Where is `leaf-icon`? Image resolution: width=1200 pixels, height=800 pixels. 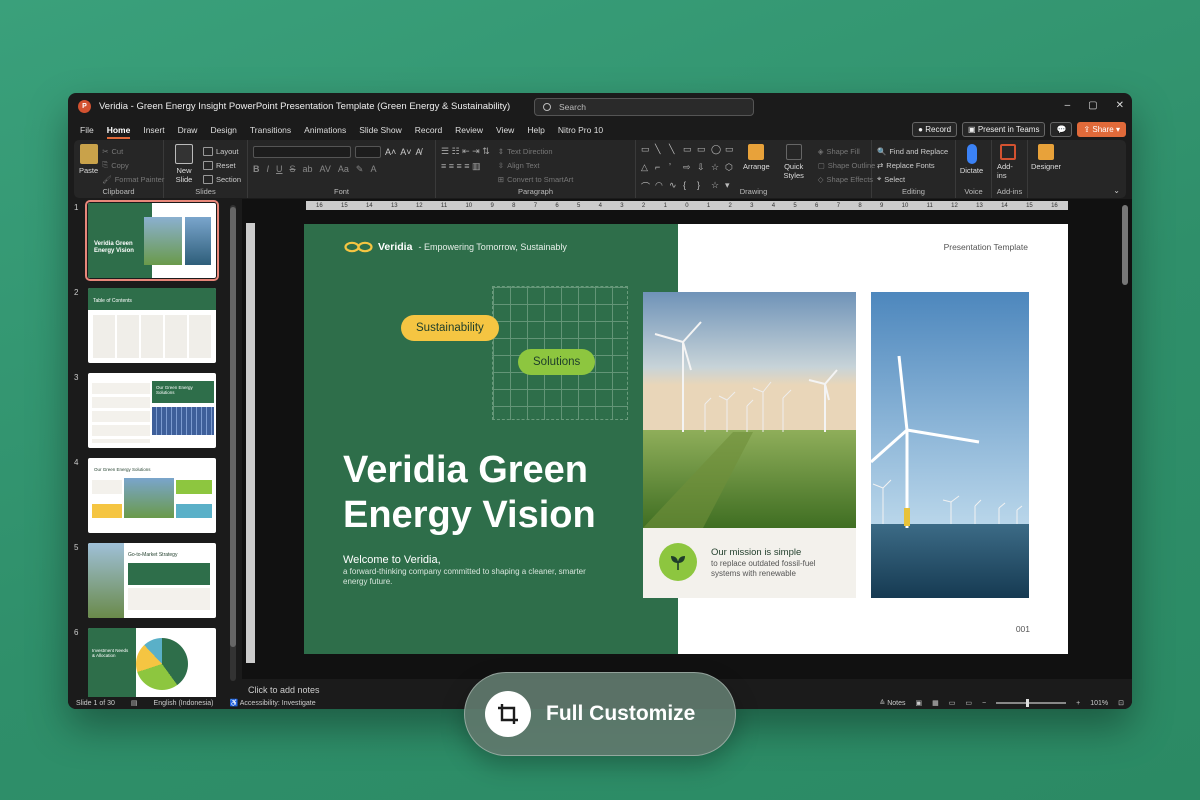
leaf-icon is located at coordinates (678, 563).